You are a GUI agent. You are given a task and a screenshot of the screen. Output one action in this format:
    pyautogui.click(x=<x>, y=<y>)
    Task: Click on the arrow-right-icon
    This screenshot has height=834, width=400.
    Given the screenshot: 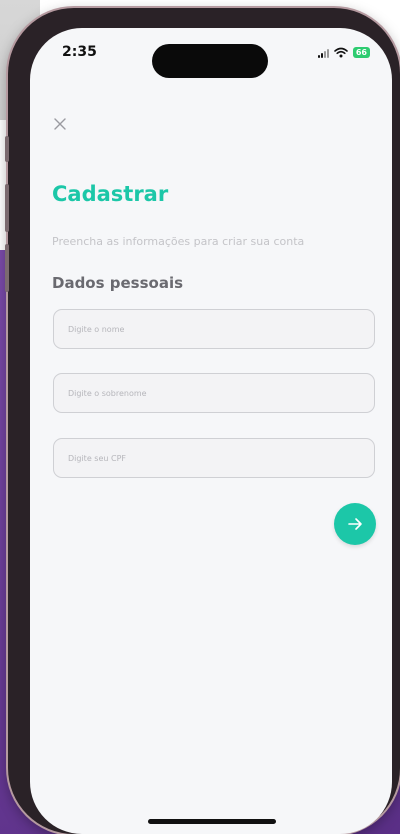 What is the action you would take?
    pyautogui.click(x=355, y=524)
    